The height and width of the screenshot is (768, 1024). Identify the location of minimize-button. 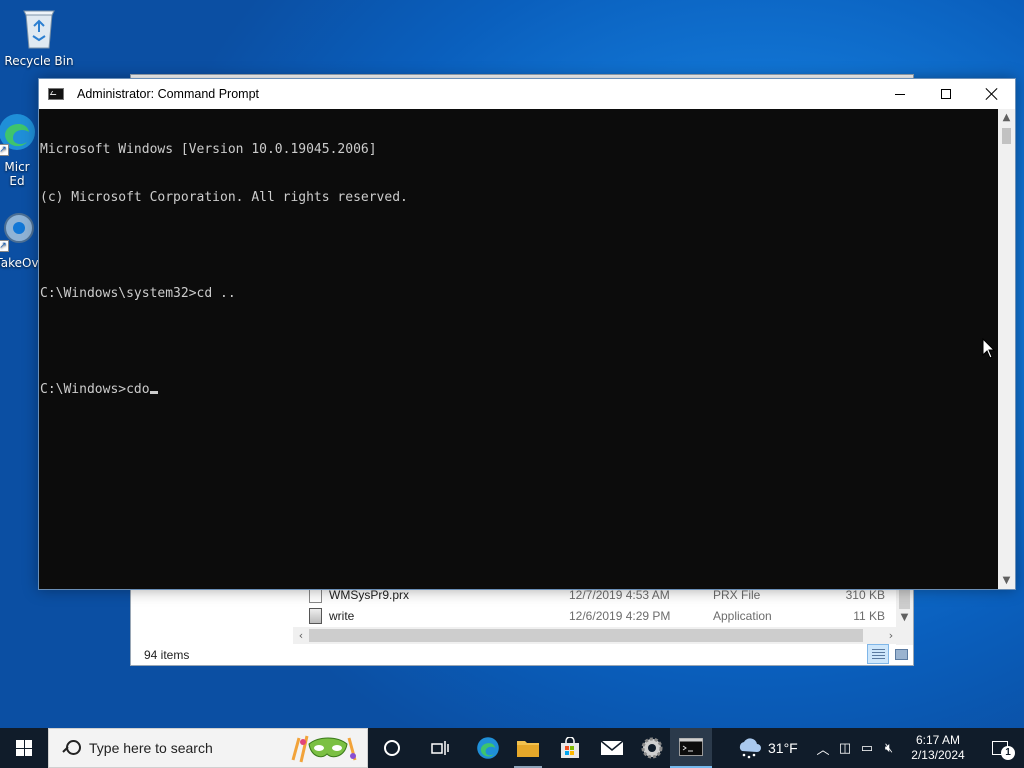
(900, 94).